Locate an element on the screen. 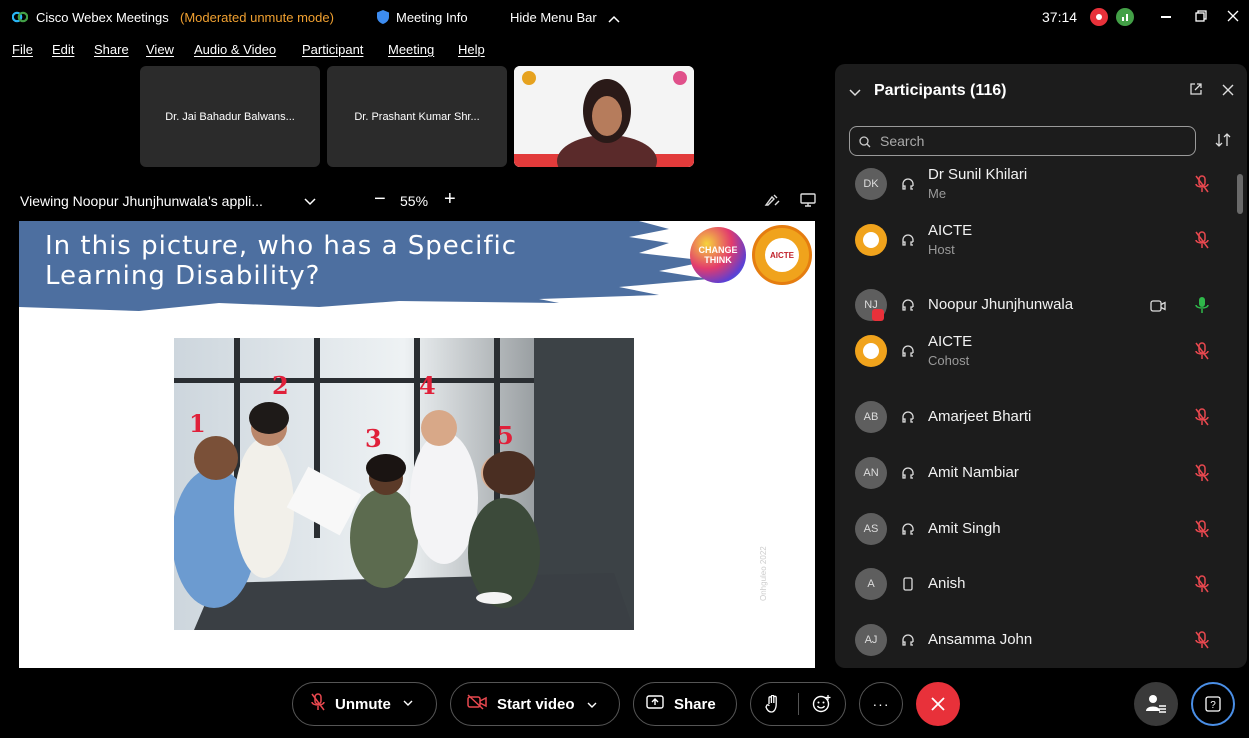 This screenshot has height=738, width=1249. participants-toggle-button is located at coordinates (1156, 704).